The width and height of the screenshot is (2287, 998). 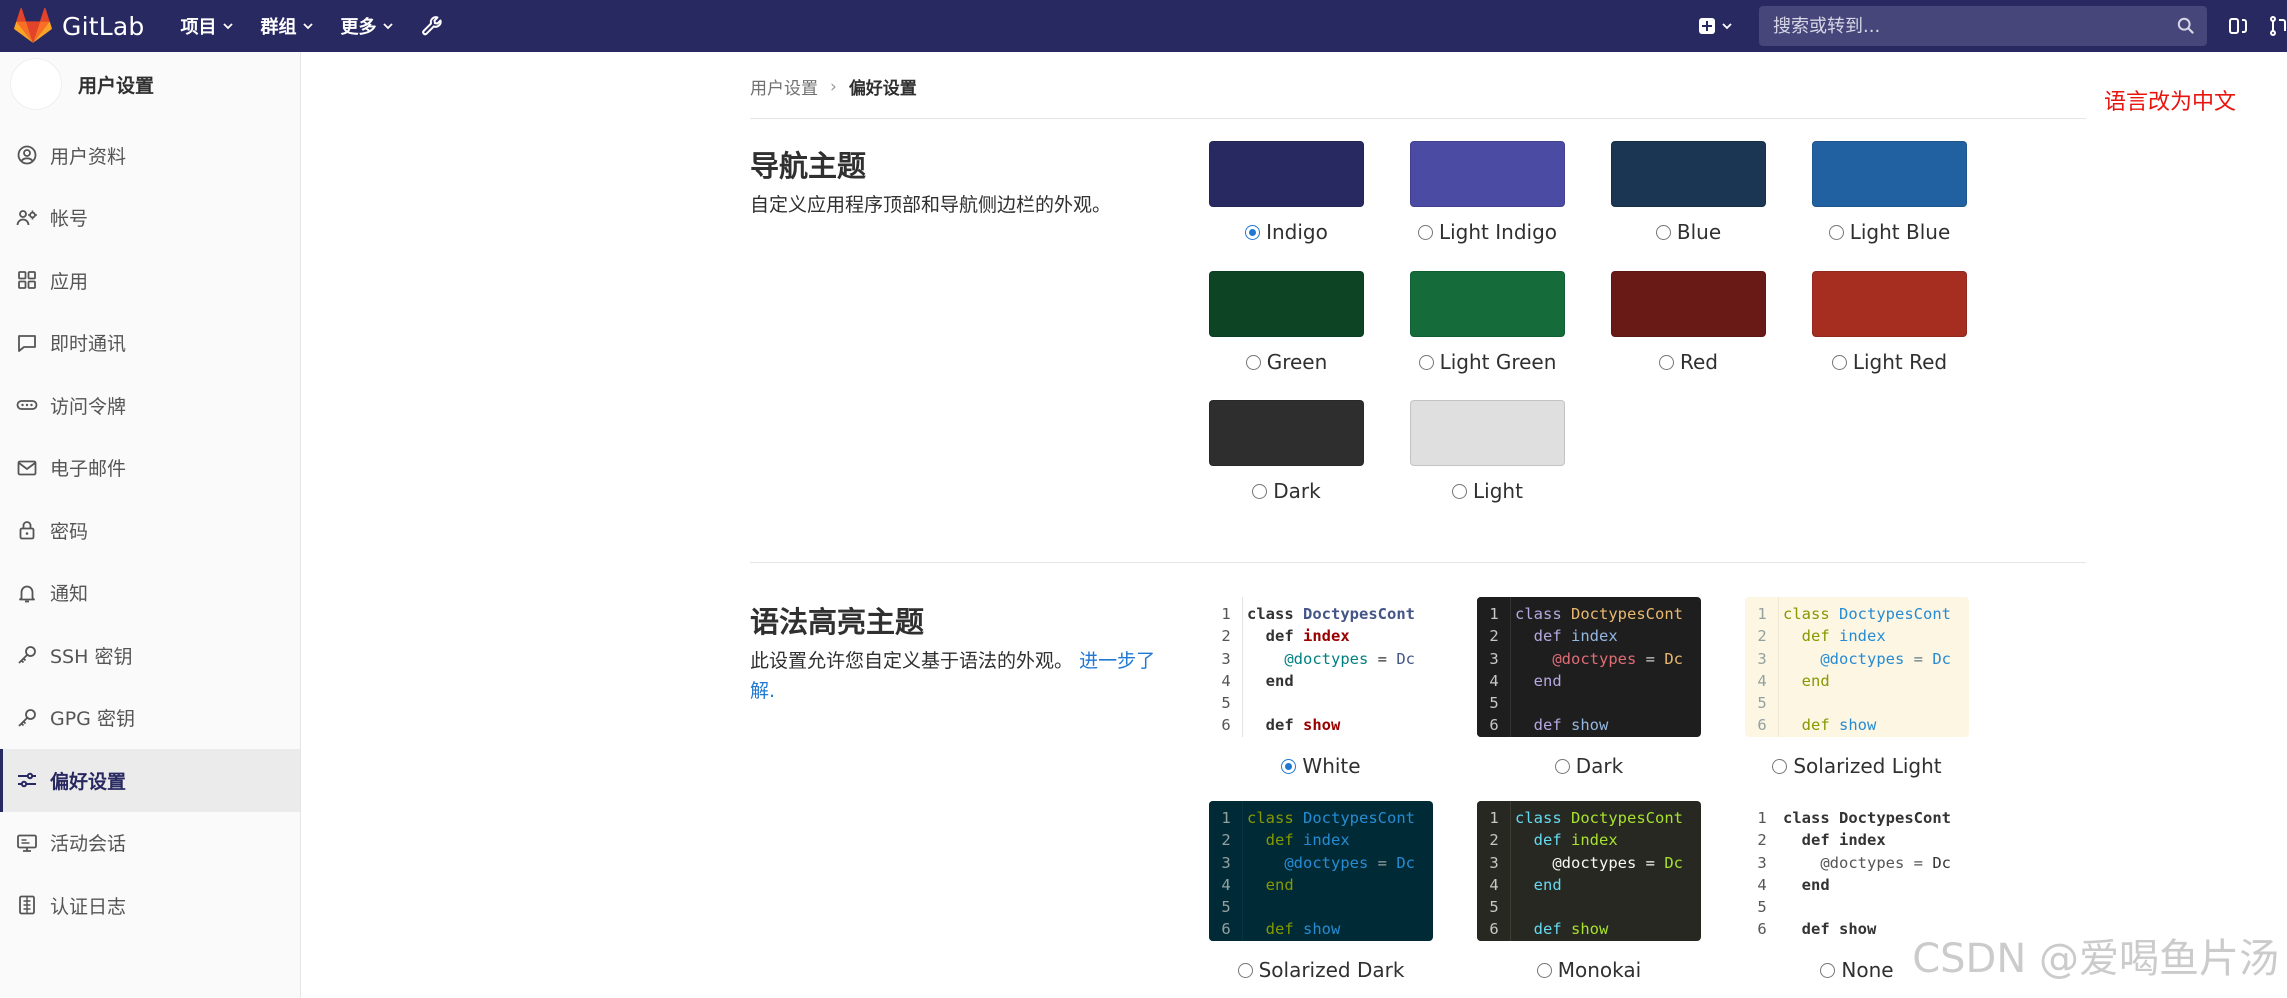 I want to click on nav-more-label: 更多, so click(x=358, y=27).